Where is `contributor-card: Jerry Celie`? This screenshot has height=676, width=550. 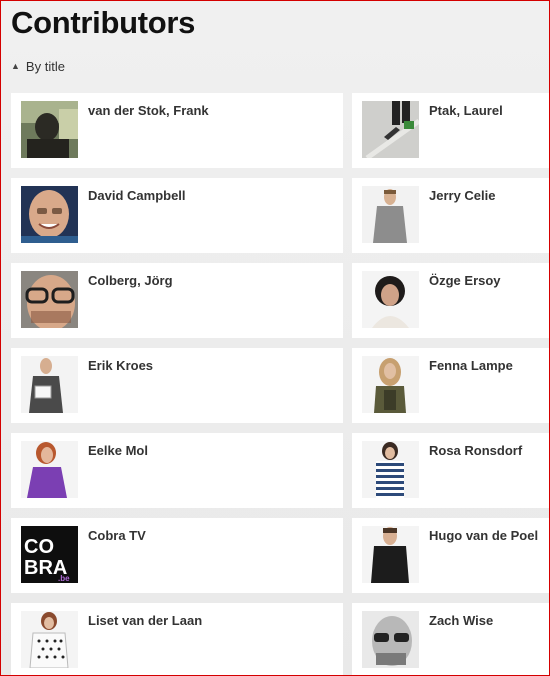 contributor-card: Jerry Celie is located at coordinates (450, 215).